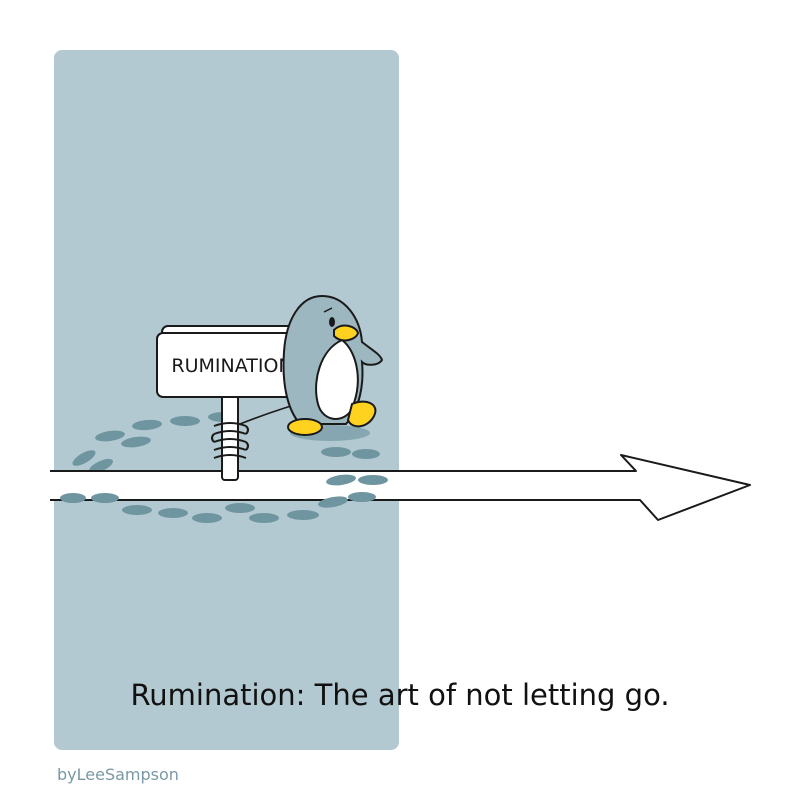 The width and height of the screenshot is (800, 800). What do you see at coordinates (400, 695) in the screenshot?
I see `comic-caption: Rumination: The art of not letting go.` at bounding box center [400, 695].